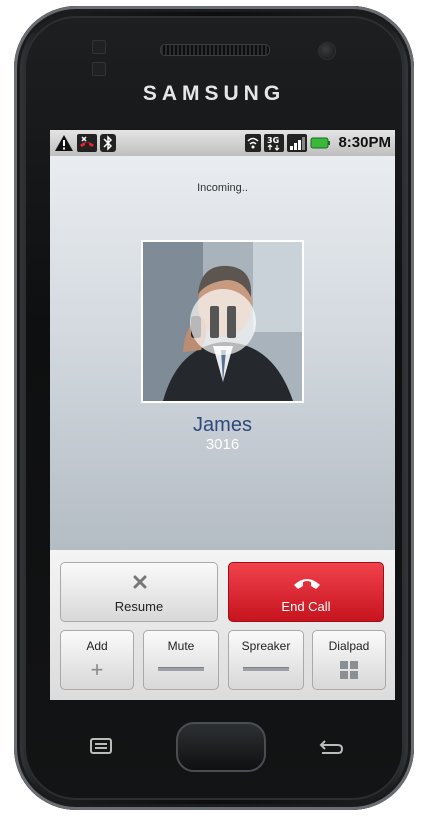 The height and width of the screenshot is (817, 428). What do you see at coordinates (64, 143) in the screenshot?
I see `warning-icon` at bounding box center [64, 143].